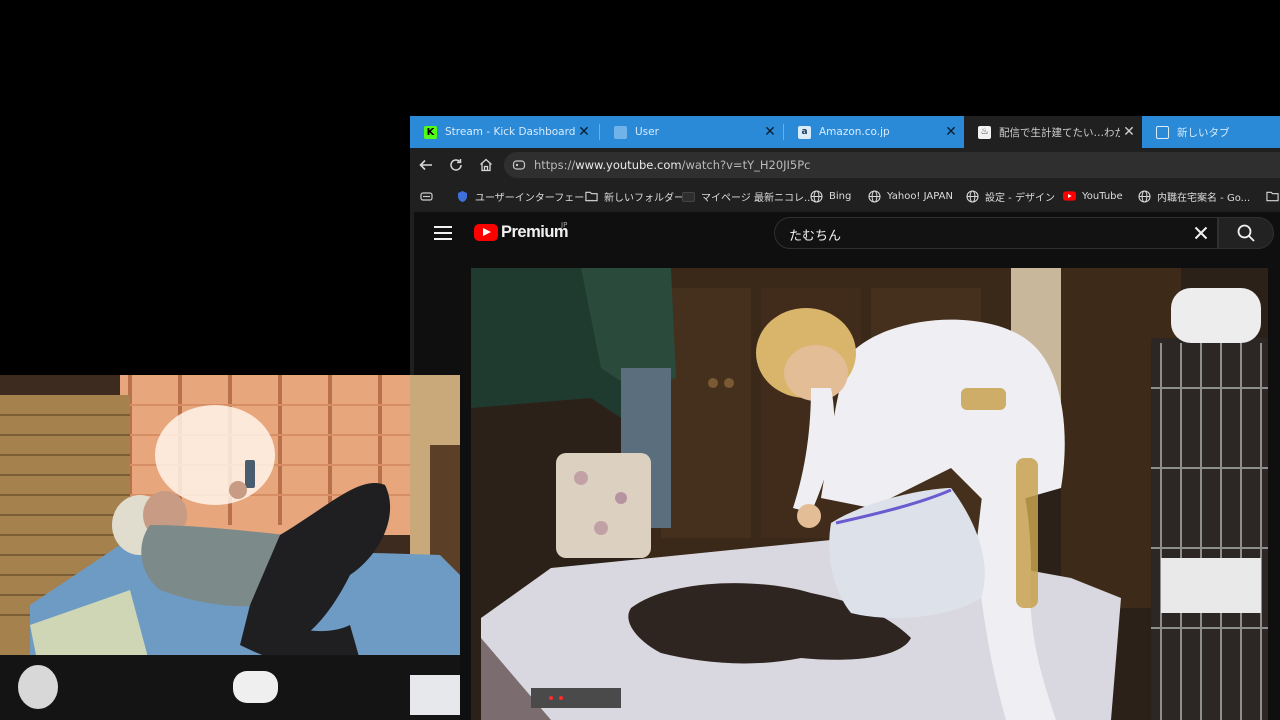 The height and width of the screenshot is (720, 1280). I want to click on reload-button, so click(456, 165).